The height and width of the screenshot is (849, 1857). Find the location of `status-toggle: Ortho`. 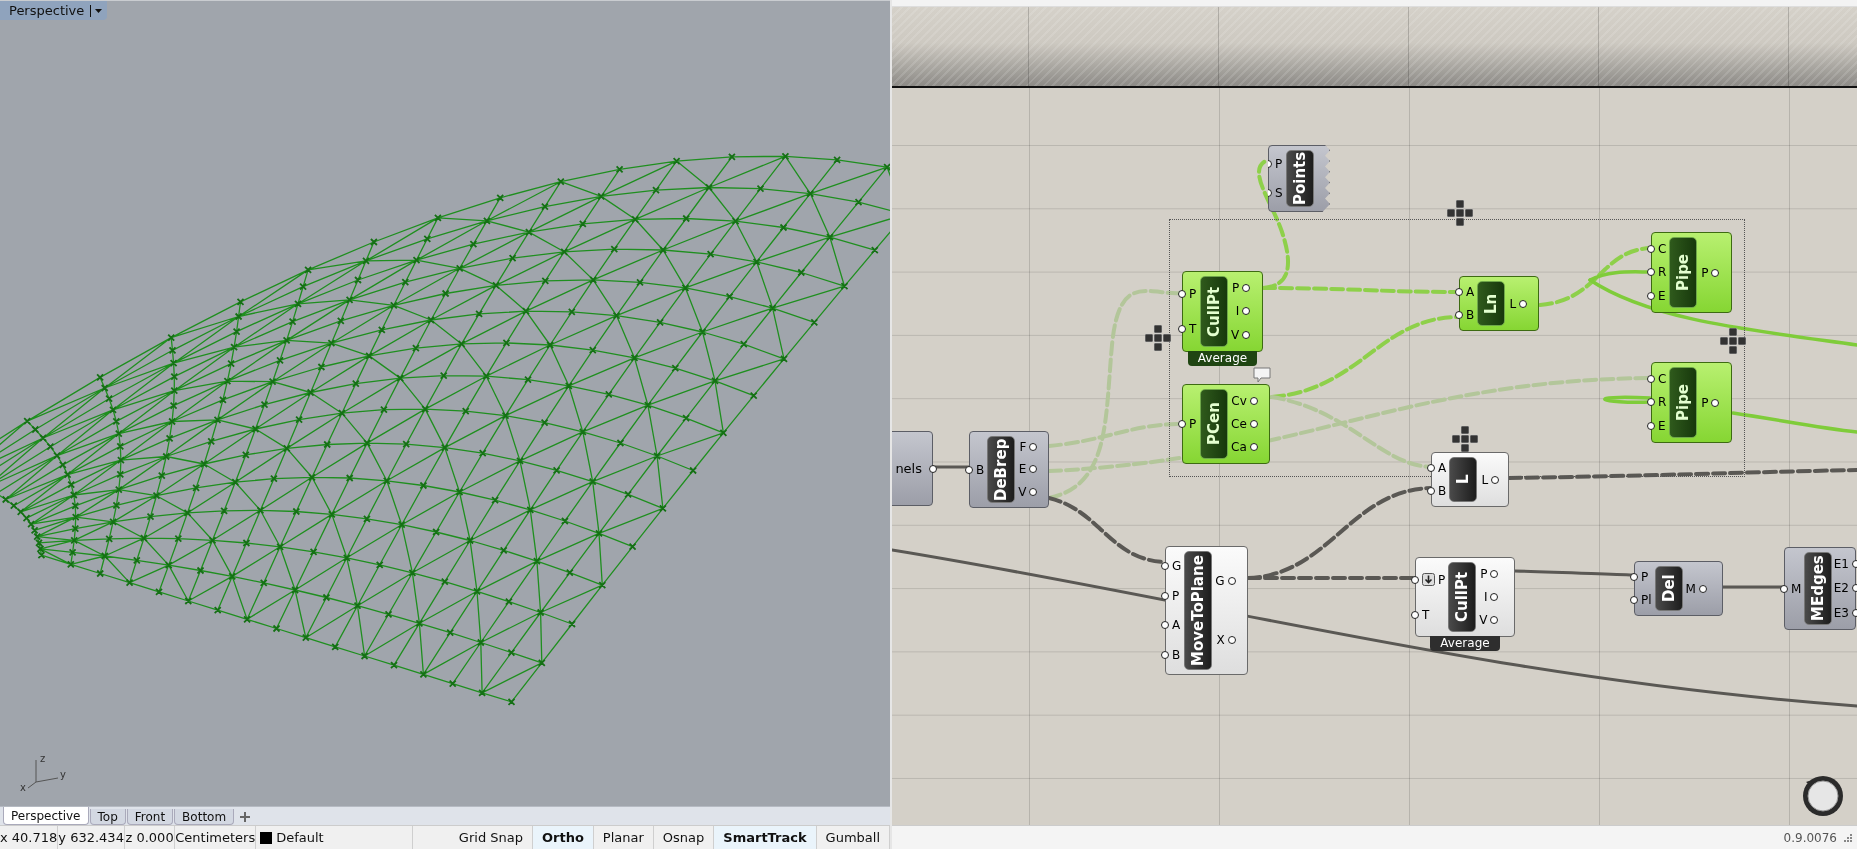

status-toggle: Ortho is located at coordinates (563, 837).